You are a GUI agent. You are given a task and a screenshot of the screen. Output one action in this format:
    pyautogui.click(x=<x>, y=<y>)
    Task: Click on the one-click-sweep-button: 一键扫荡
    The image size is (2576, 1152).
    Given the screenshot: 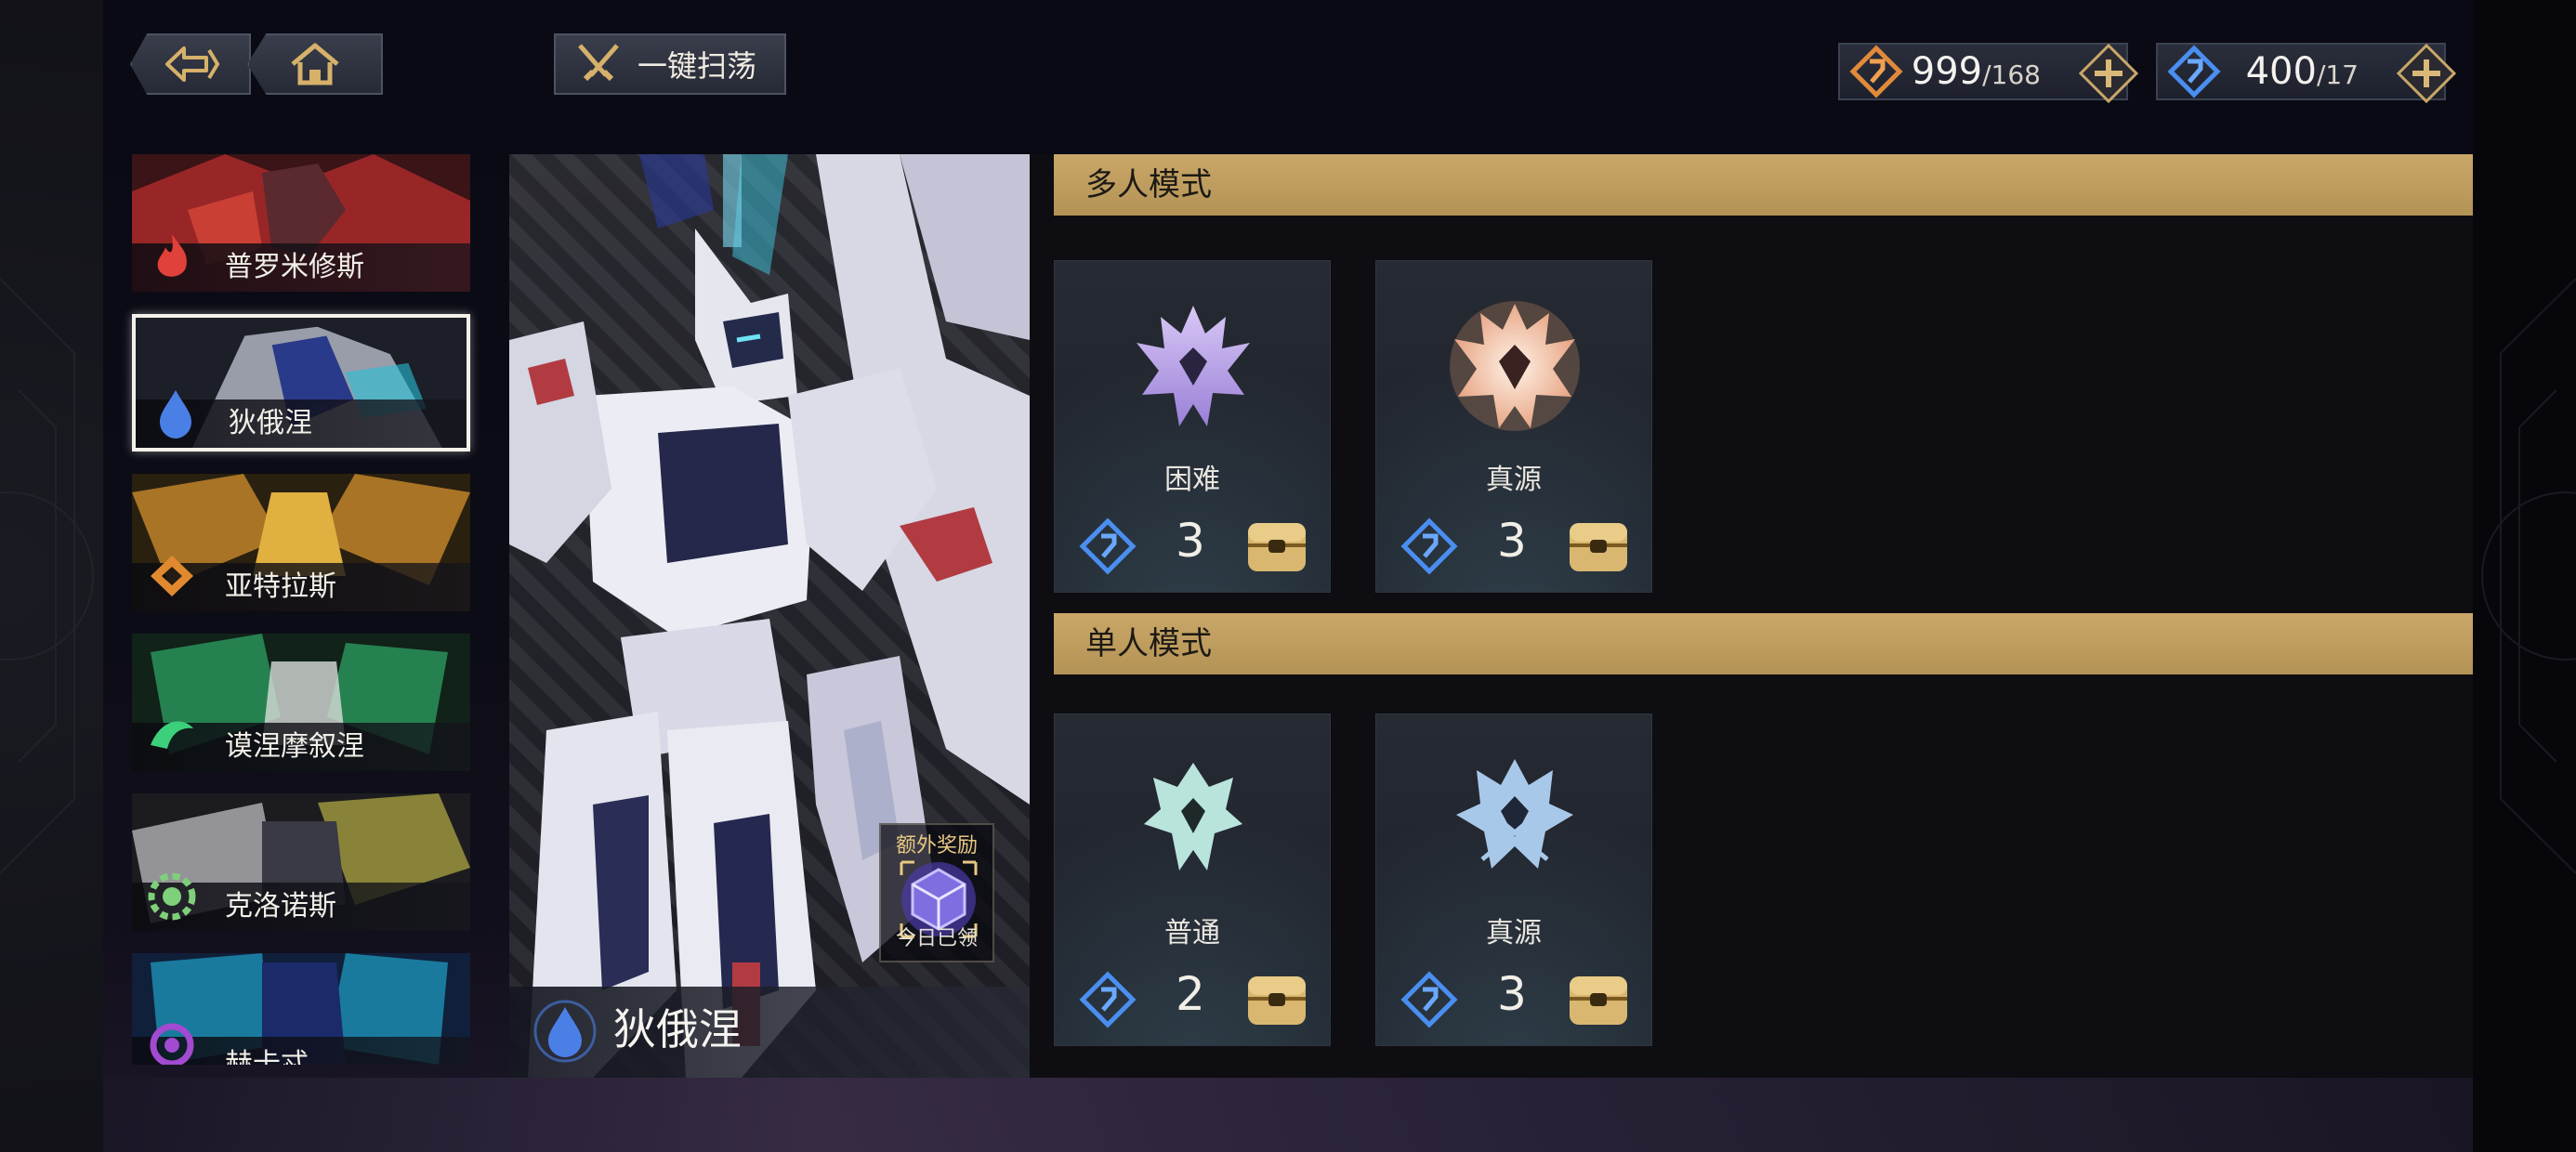 What is the action you would take?
    pyautogui.click(x=670, y=64)
    